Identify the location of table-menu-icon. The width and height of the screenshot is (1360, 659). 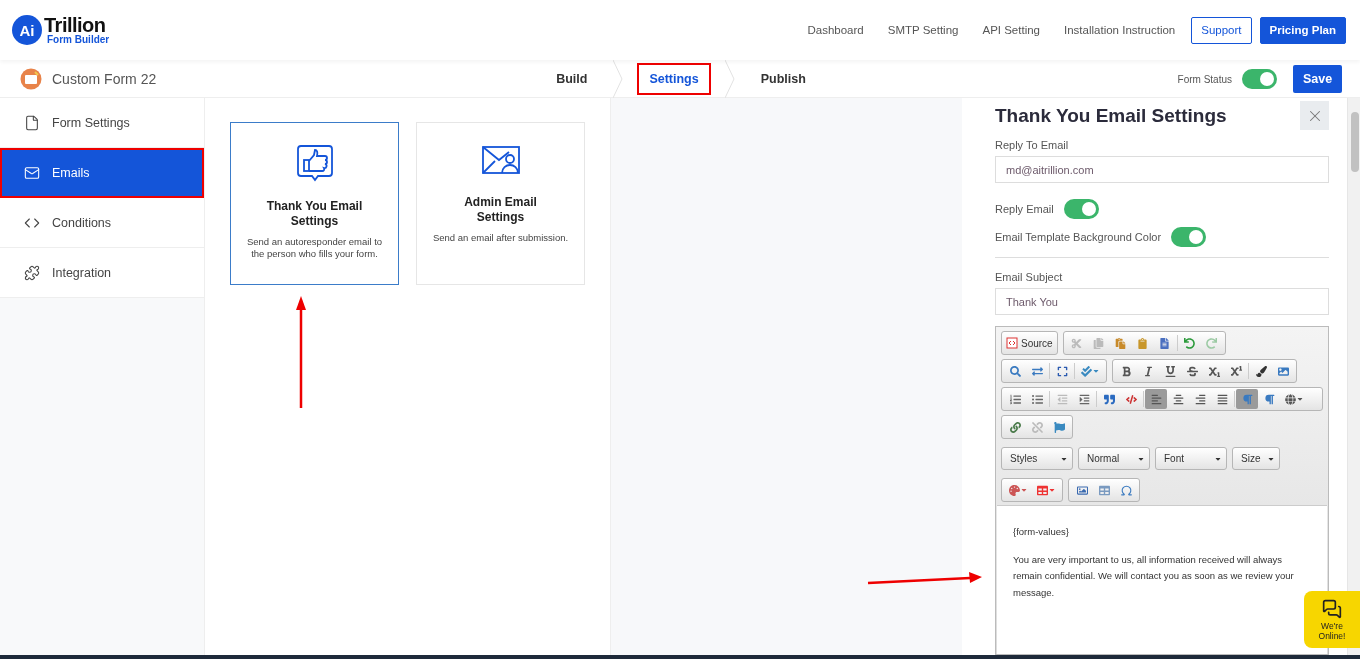
(1042, 490).